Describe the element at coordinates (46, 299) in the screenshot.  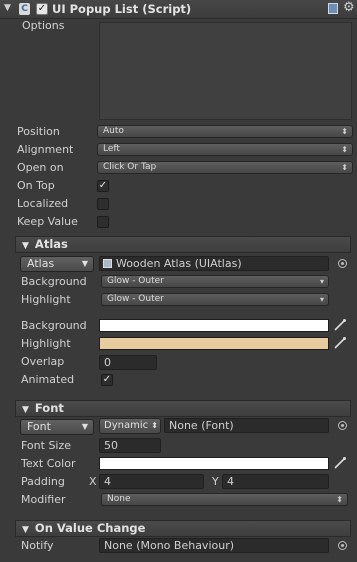
I see `atlas-highlight-label: Highlight` at that location.